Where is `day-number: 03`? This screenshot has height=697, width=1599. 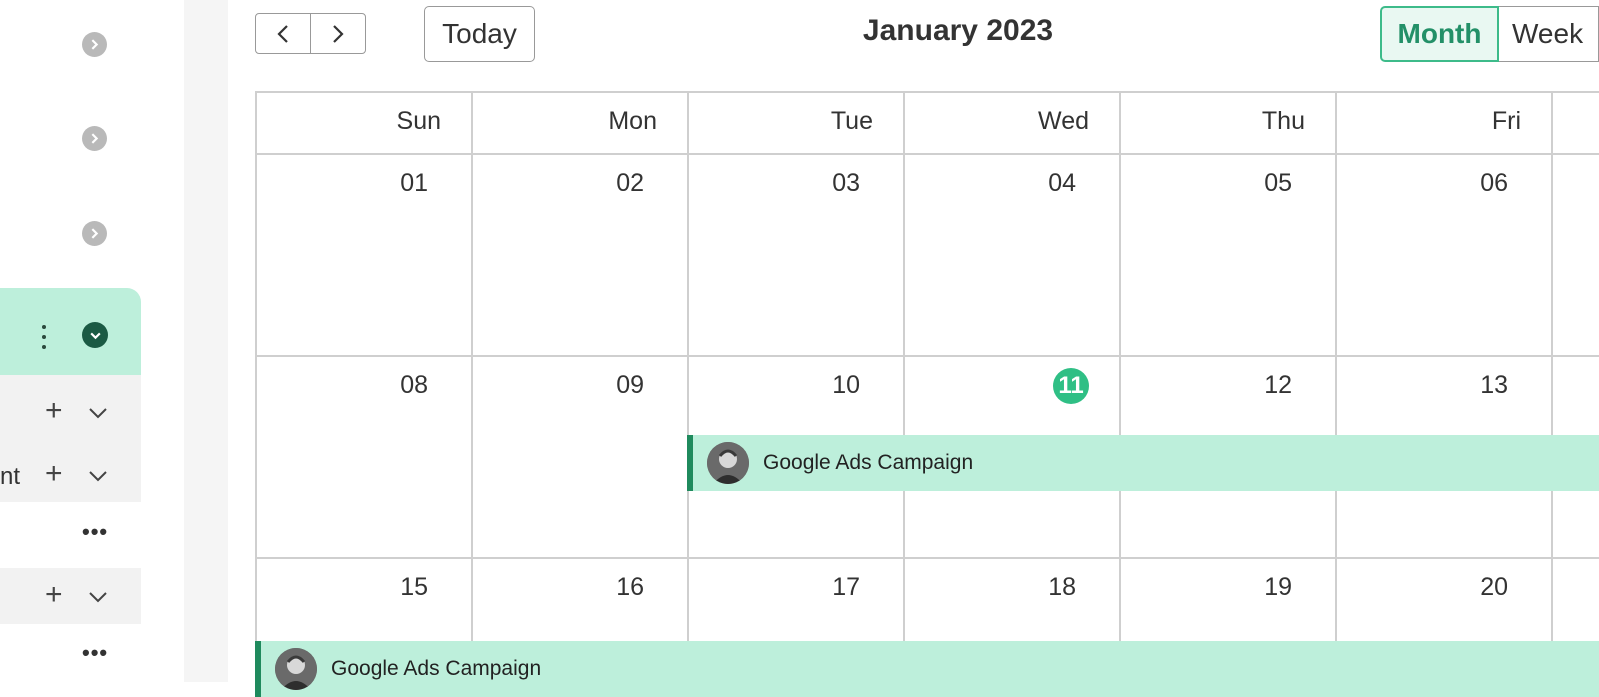 day-number: 03 is located at coordinates (760, 183).